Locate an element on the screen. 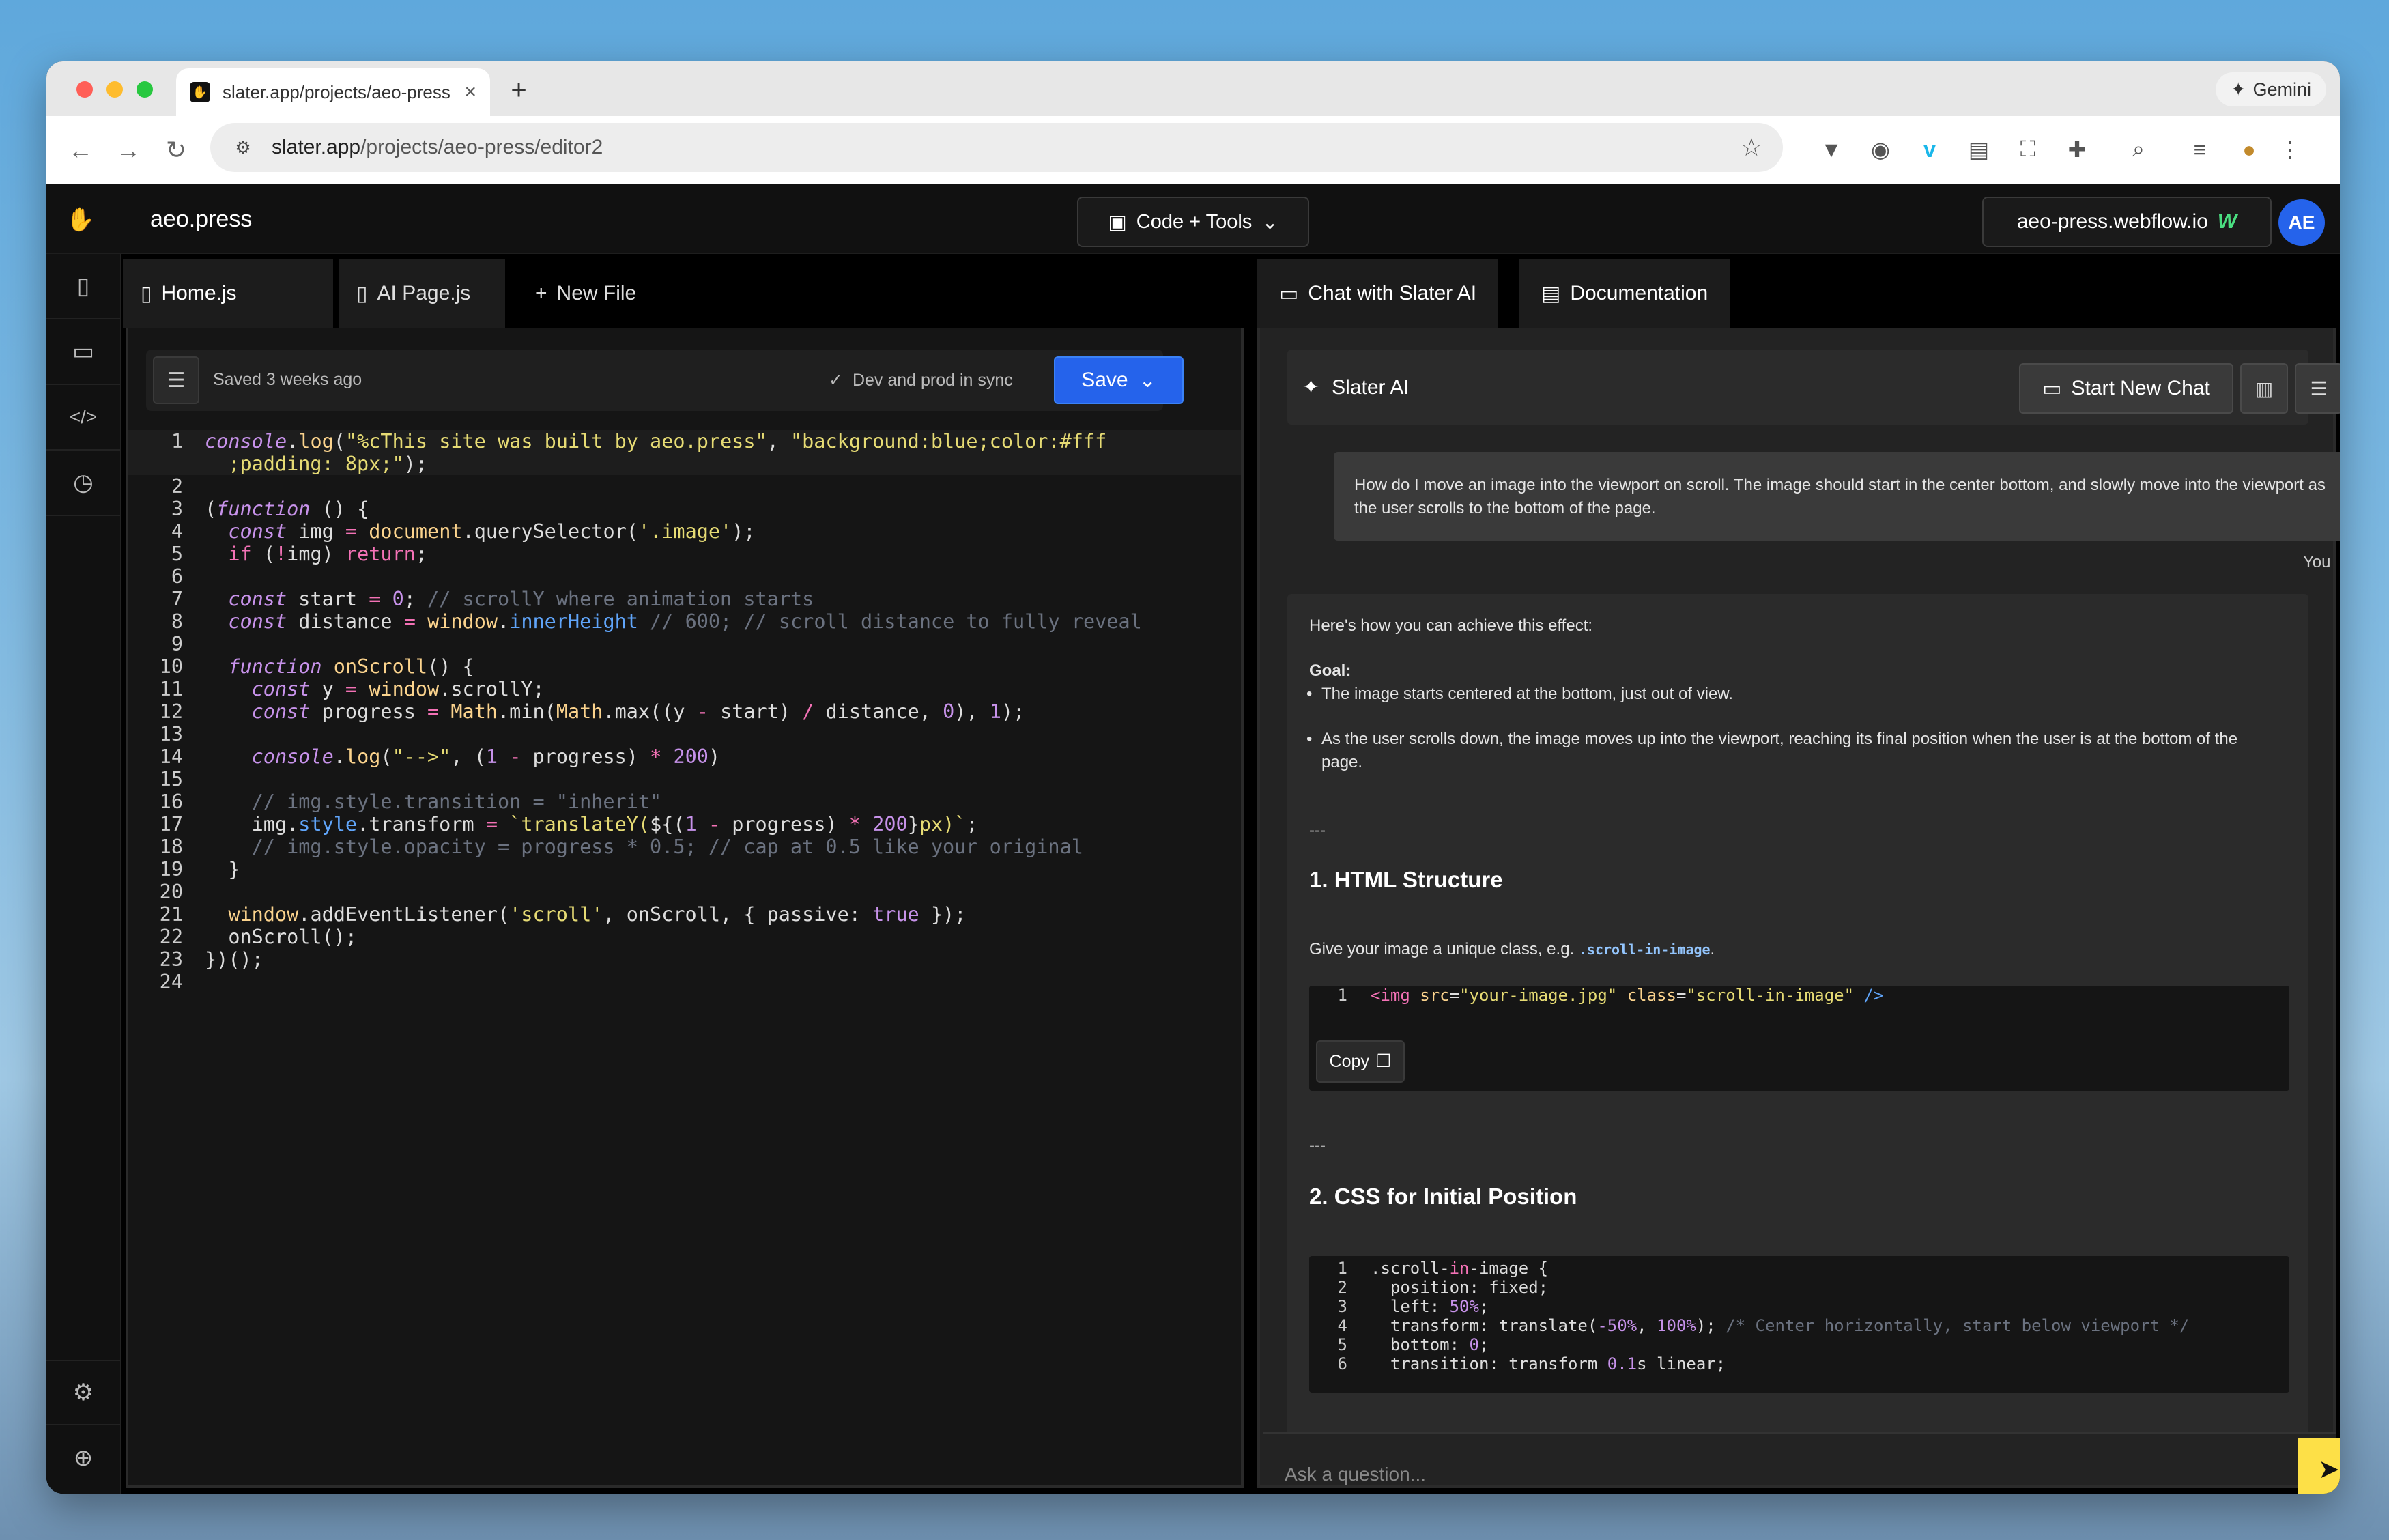 This screenshot has width=2389, height=1540. code-line: 16 // img.style.transition = "inherit" is located at coordinates (410, 801).